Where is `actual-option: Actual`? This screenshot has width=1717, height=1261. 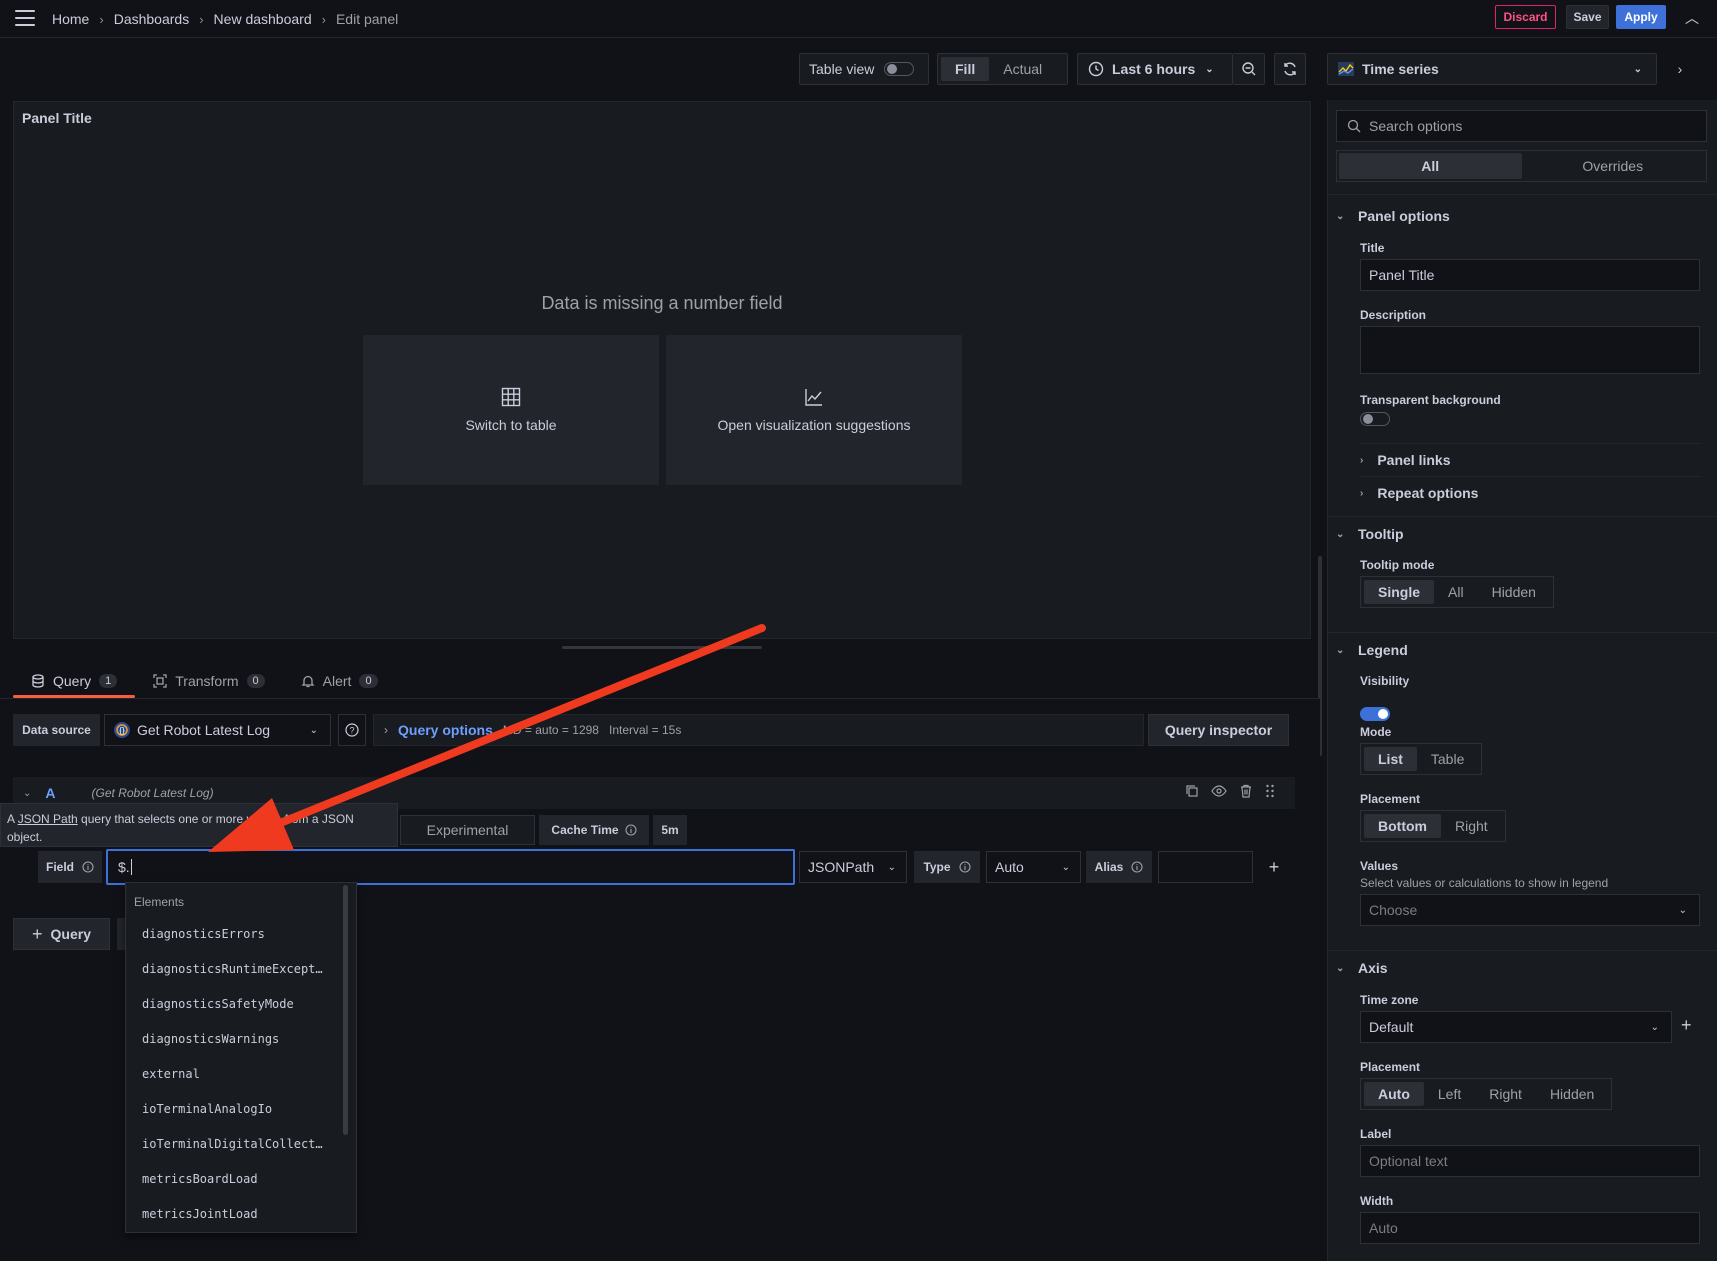 actual-option: Actual is located at coordinates (1022, 69).